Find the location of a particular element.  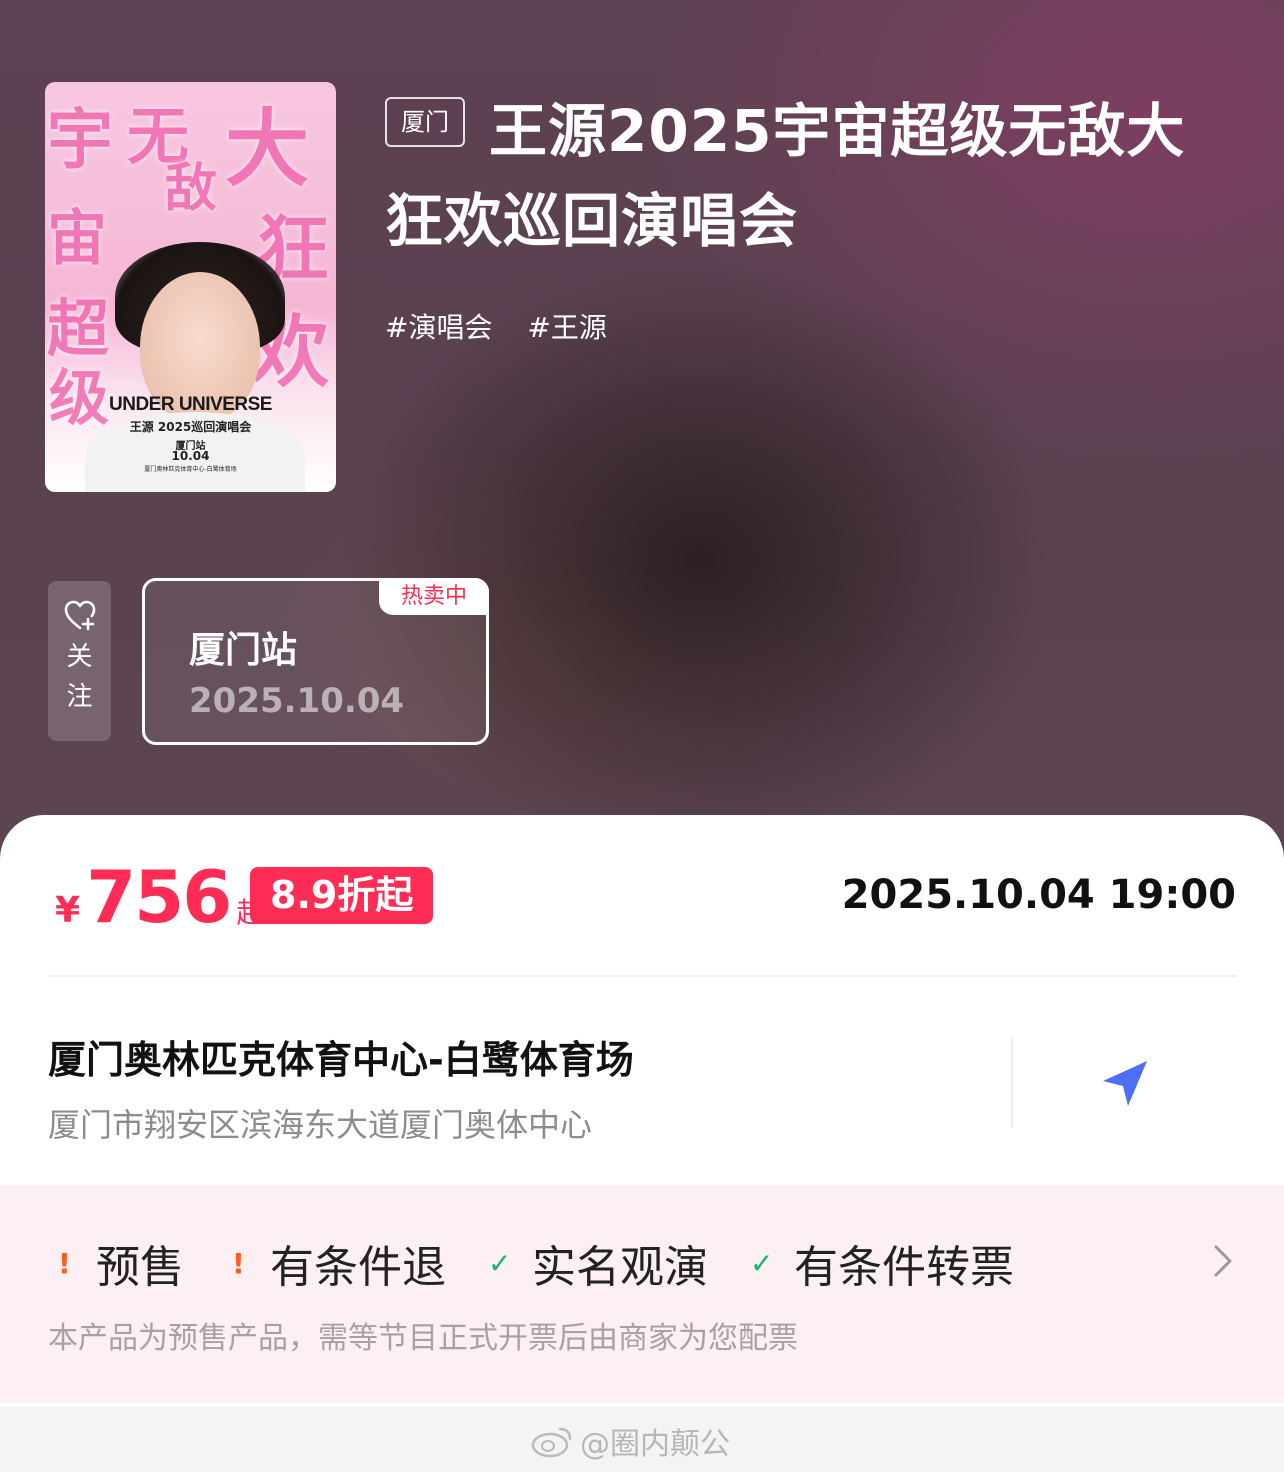

policy-presale: ! 预售 is located at coordinates (116, 1263).